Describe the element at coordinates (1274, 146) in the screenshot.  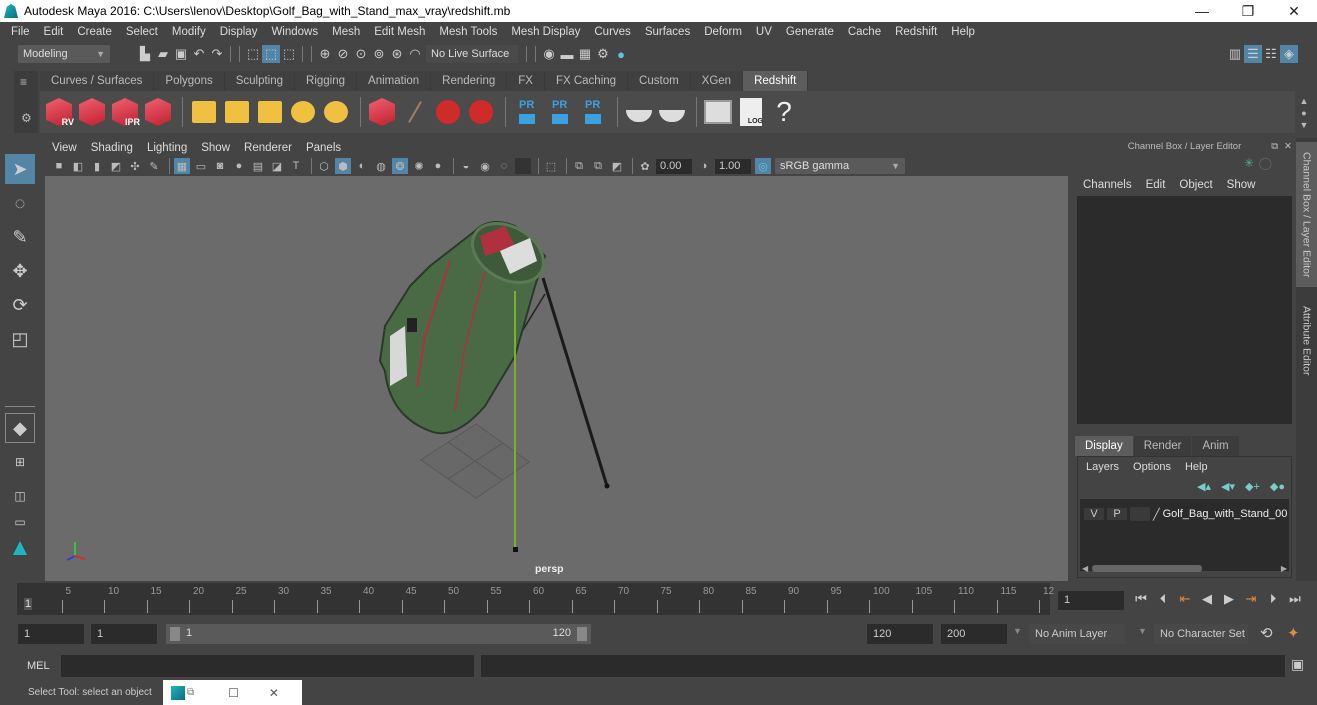
I see `float-panel-icon: ⧉` at that location.